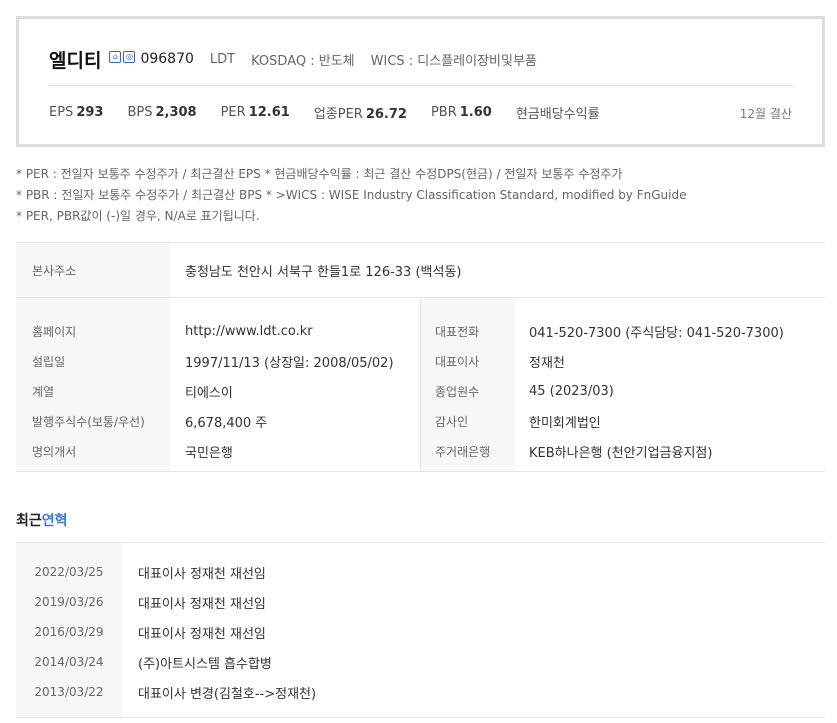  I want to click on metric-dividend-yield: 현금배당수익률, so click(557, 114).